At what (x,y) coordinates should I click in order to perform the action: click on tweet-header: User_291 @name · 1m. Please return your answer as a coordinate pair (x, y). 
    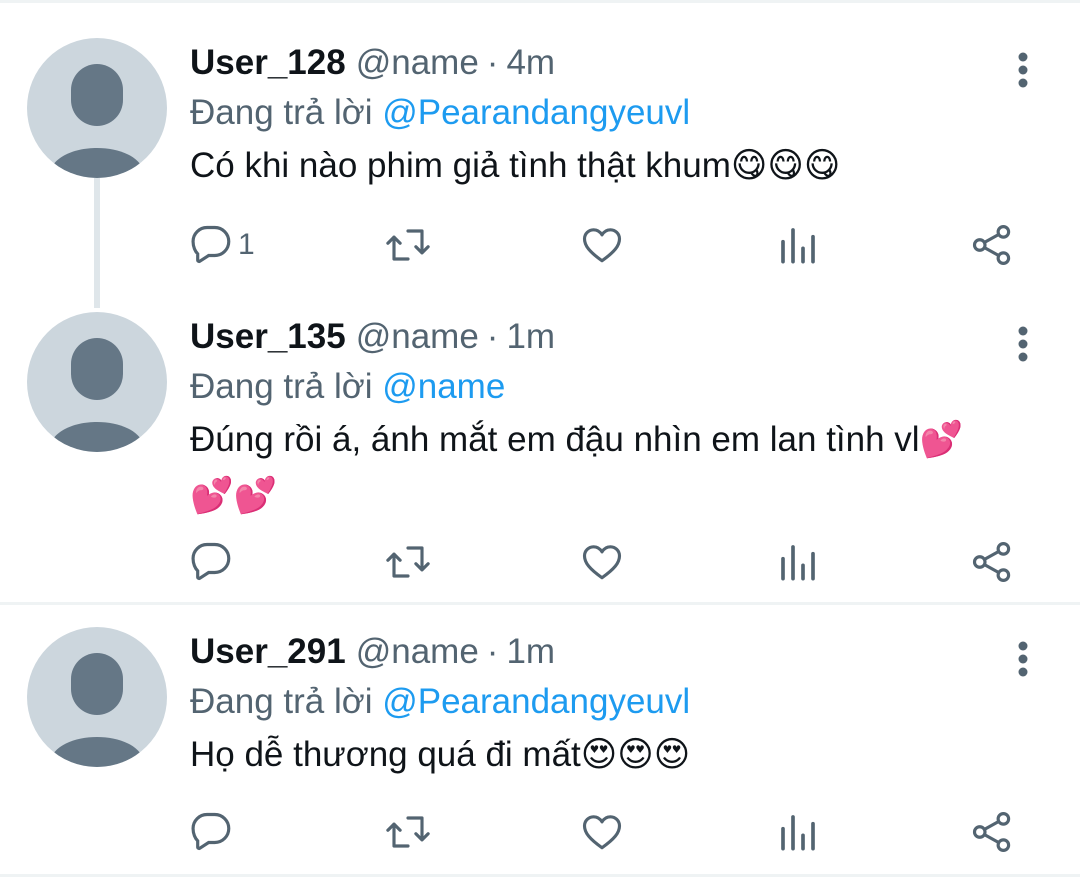
    Looking at the image, I should click on (372, 652).